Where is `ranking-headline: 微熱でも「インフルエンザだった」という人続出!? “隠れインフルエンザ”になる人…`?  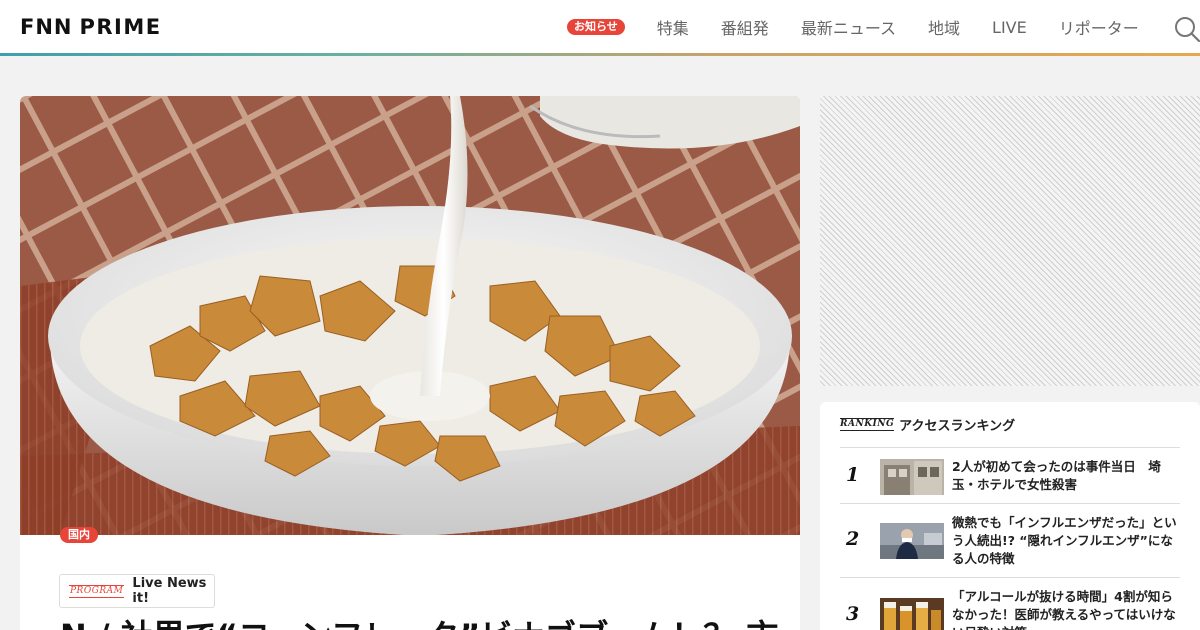 ranking-headline: 微熱でも「インフルエンザだった」という人続出!? “隠れインフルエンザ”になる人… is located at coordinates (1064, 540).